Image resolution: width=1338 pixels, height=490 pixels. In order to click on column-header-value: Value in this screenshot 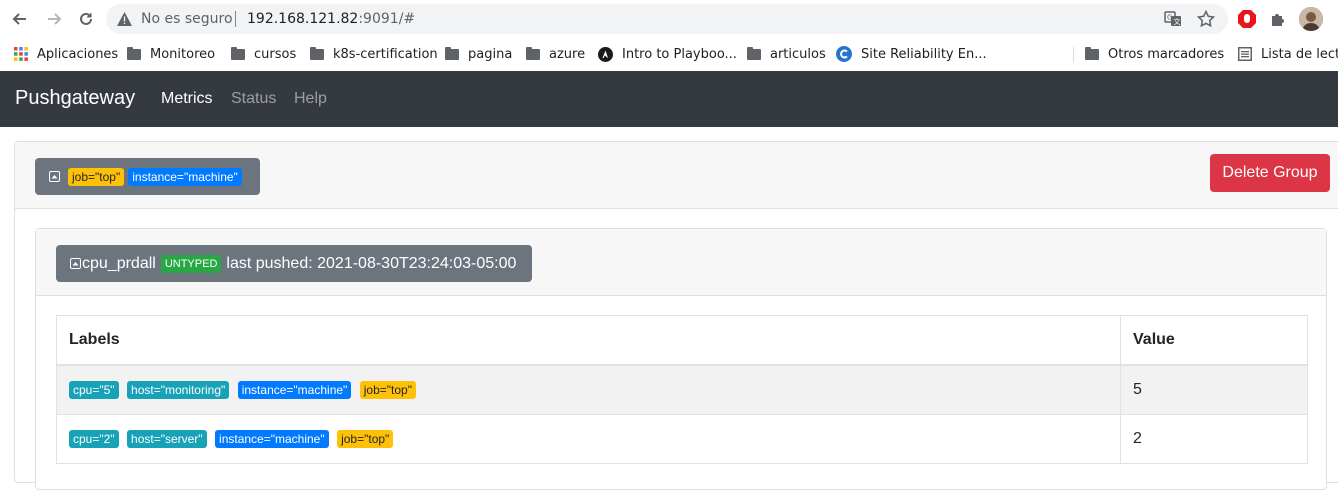, I will do `click(1214, 340)`.